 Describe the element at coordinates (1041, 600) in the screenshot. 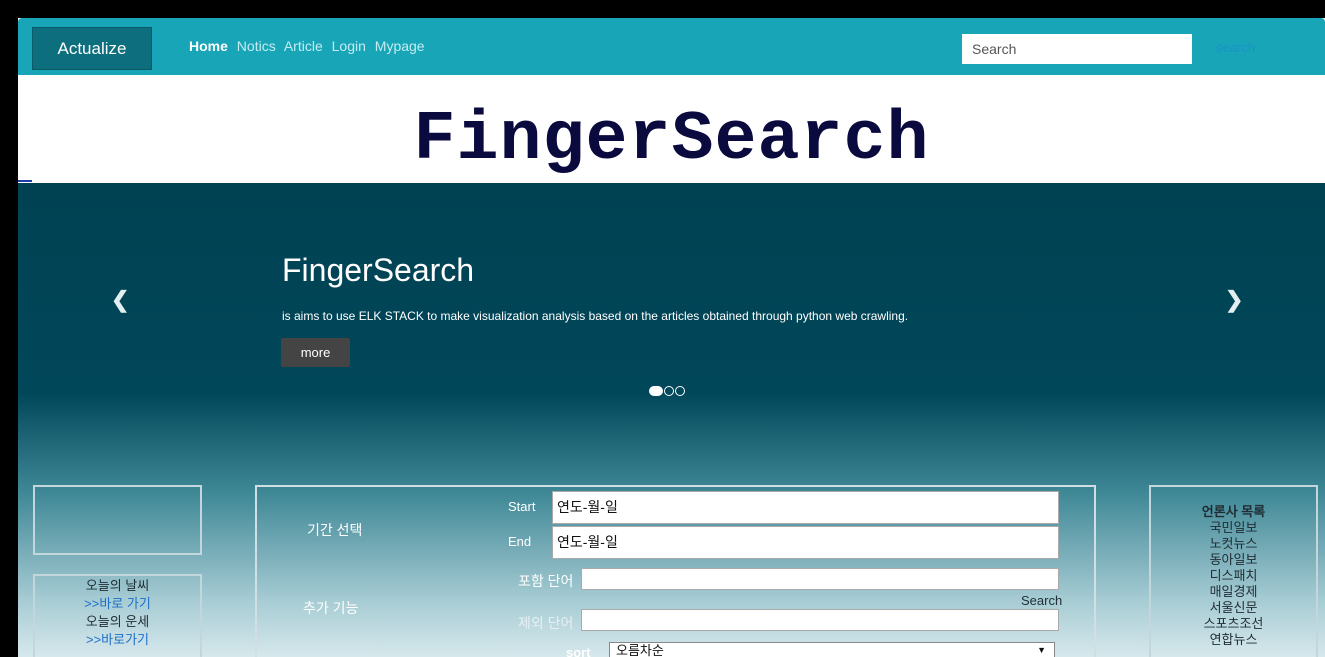

I see `form-search-button: Search` at that location.